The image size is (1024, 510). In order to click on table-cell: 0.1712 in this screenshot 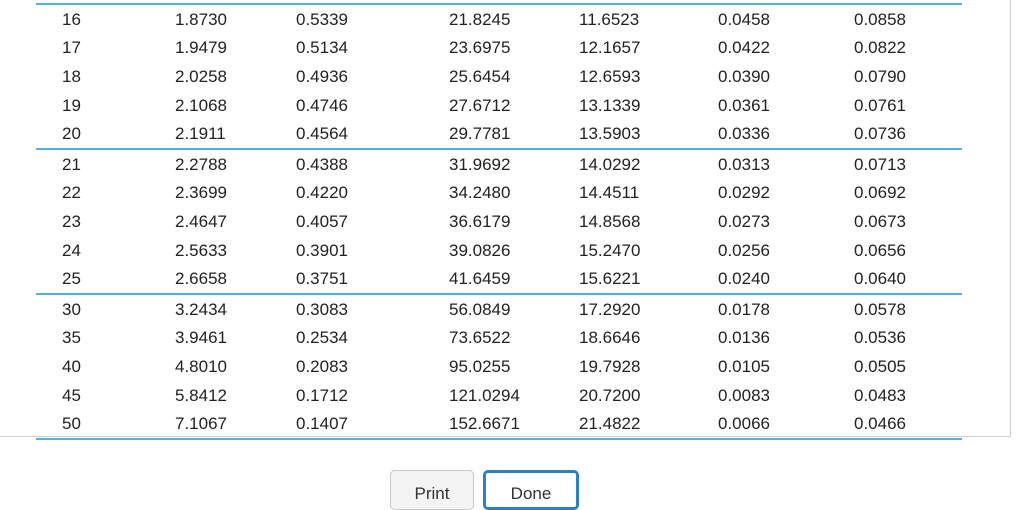, I will do `click(322, 395)`.